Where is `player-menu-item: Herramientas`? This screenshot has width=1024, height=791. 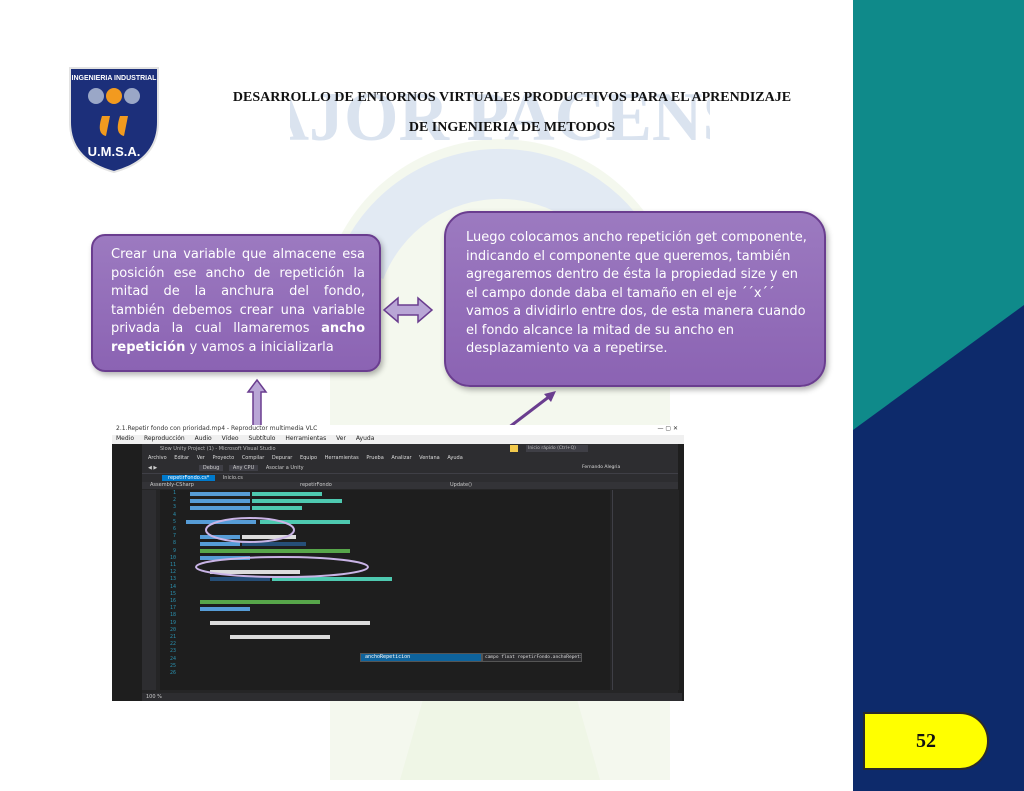
player-menu-item: Herramientas is located at coordinates (305, 438).